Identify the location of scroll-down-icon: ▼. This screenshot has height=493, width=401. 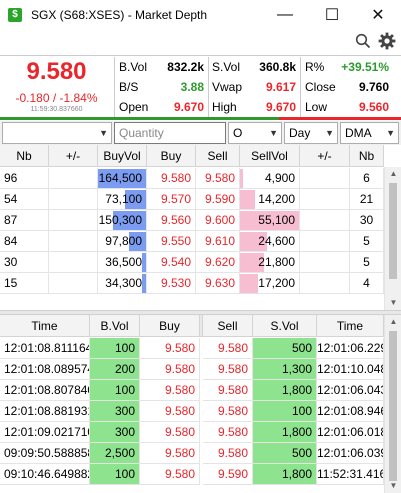
(393, 486).